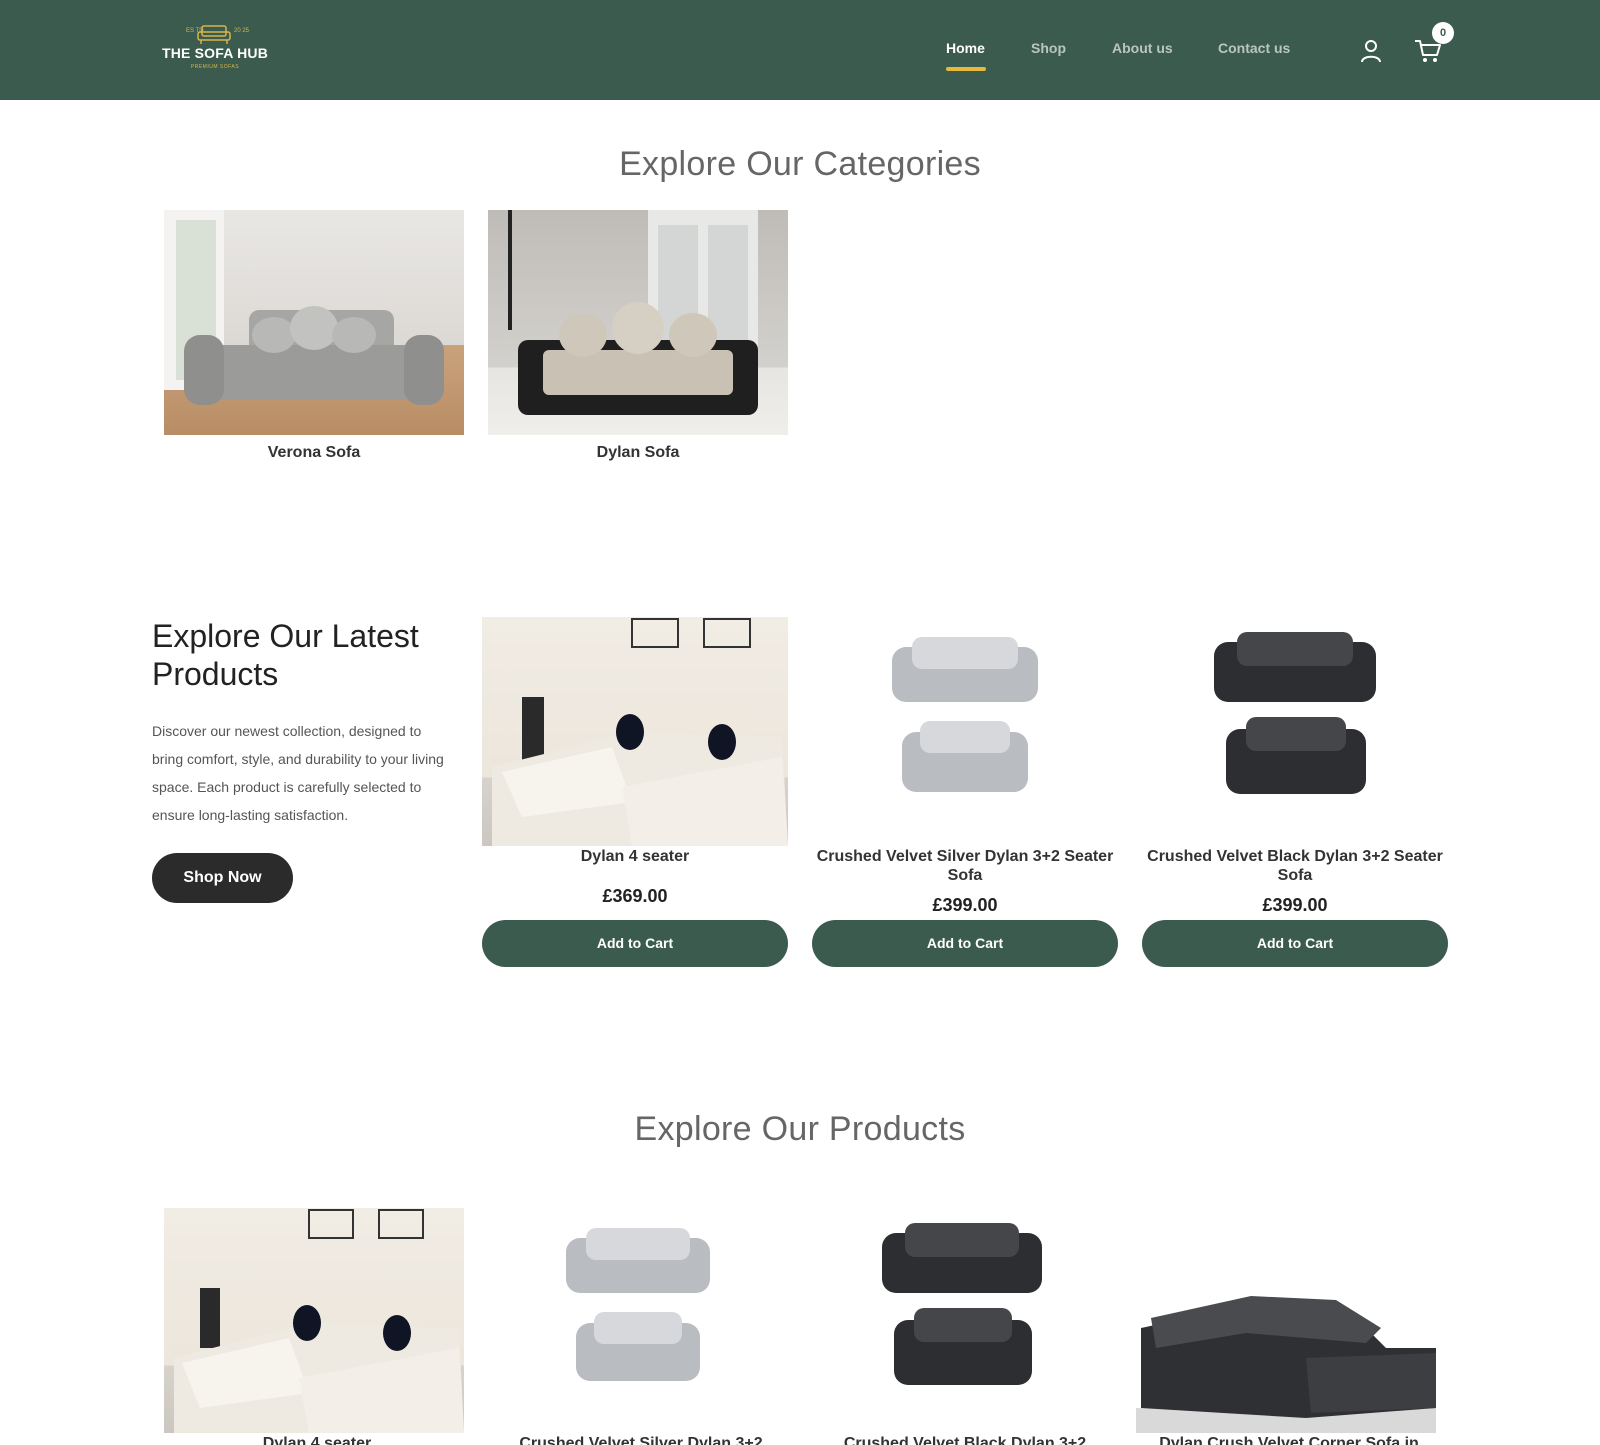 This screenshot has width=1600, height=1445. I want to click on sofa-logo-icon, so click(214, 34).